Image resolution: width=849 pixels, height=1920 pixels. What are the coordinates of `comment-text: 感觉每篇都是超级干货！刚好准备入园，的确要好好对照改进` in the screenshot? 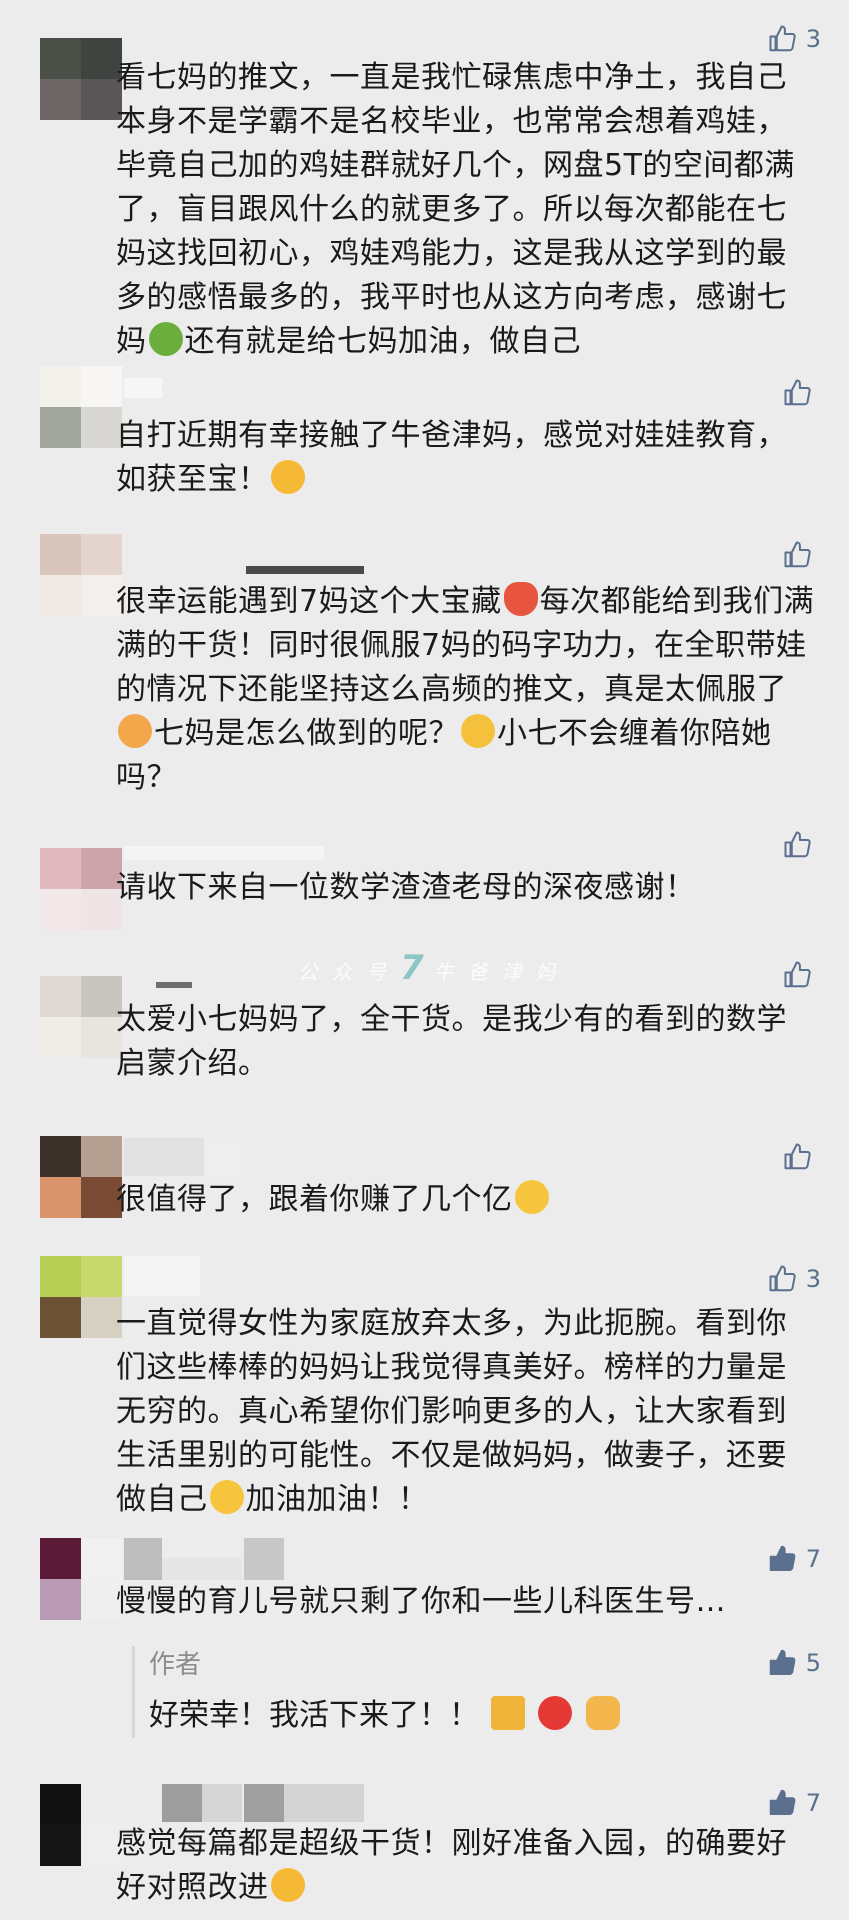 It's located at (451, 1865).